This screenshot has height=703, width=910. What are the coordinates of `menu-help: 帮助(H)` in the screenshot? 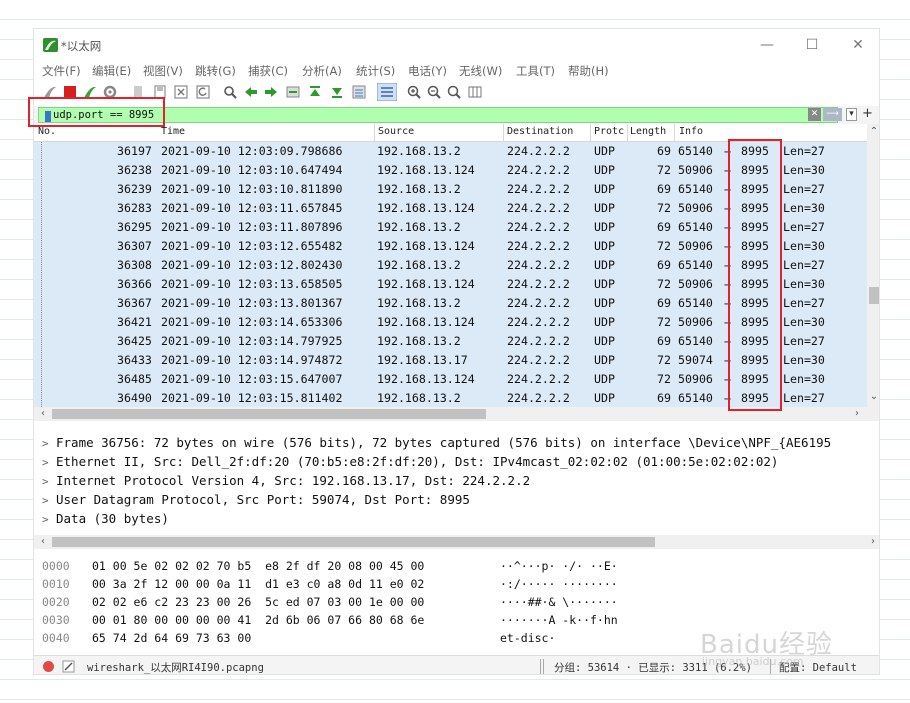 It's located at (588, 71).